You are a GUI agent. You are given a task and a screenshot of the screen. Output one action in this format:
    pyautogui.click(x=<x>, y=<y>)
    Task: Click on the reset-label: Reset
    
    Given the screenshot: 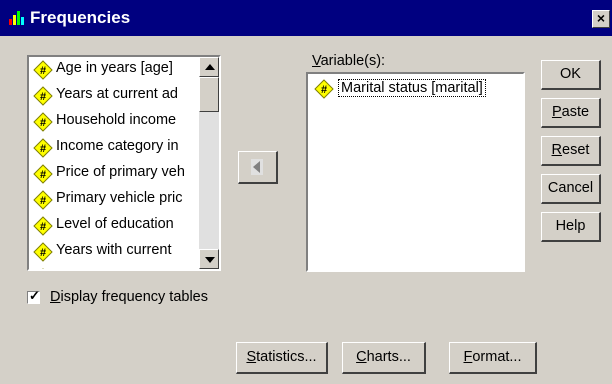 What is the action you would take?
    pyautogui.click(x=570, y=150)
    